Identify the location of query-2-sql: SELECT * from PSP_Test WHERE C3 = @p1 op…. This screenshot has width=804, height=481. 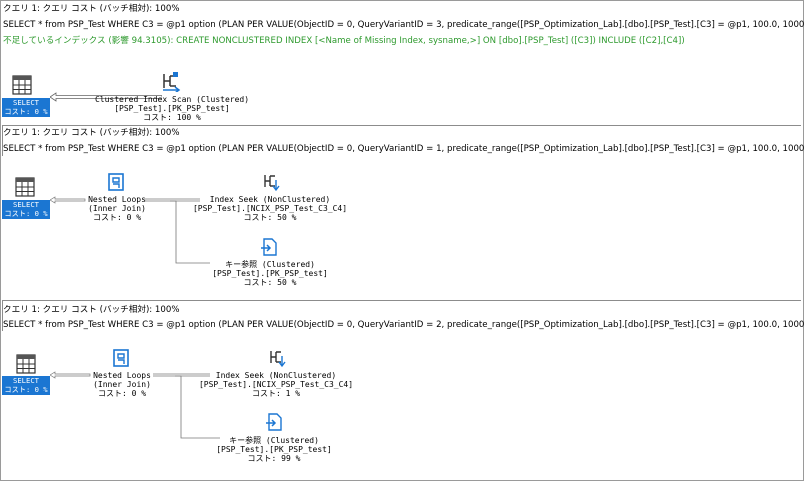
(403, 149).